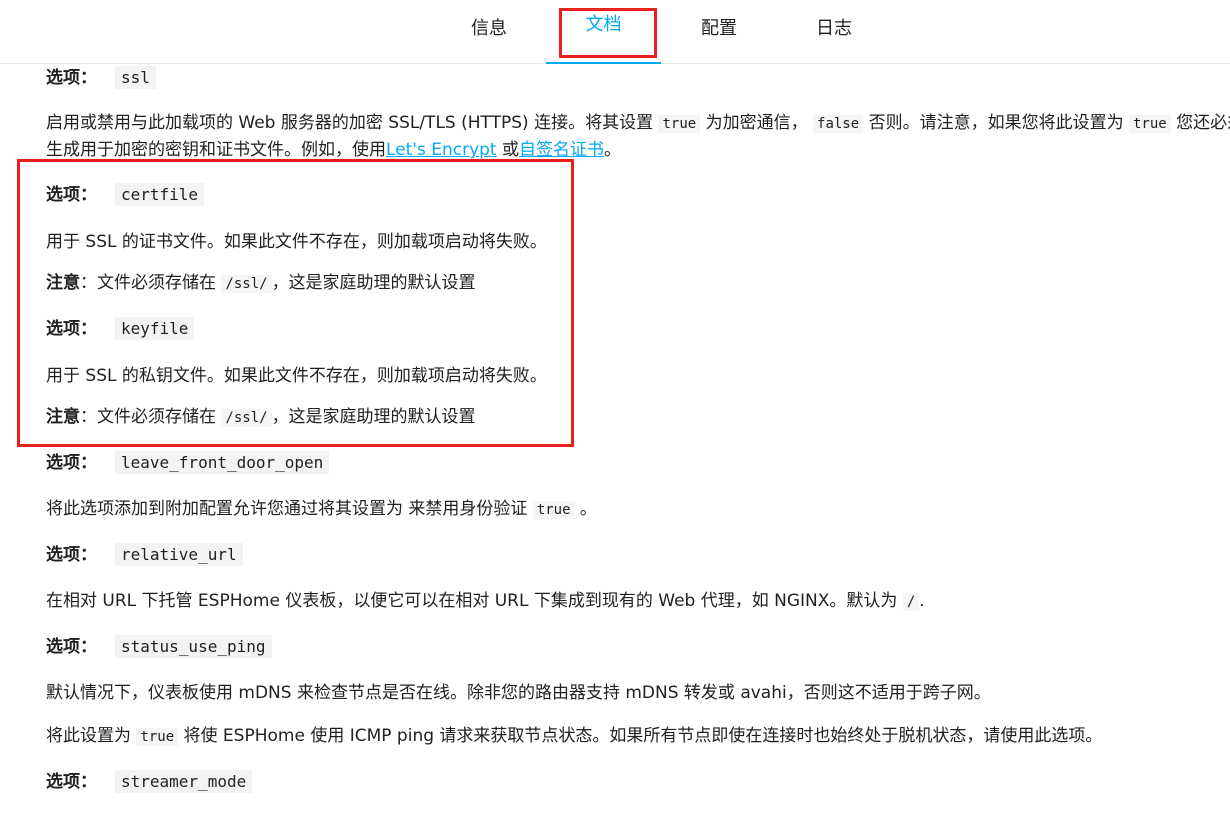 This screenshot has width=1230, height=816. What do you see at coordinates (160, 194) in the screenshot?
I see `option-code-certfile: certfile` at bounding box center [160, 194].